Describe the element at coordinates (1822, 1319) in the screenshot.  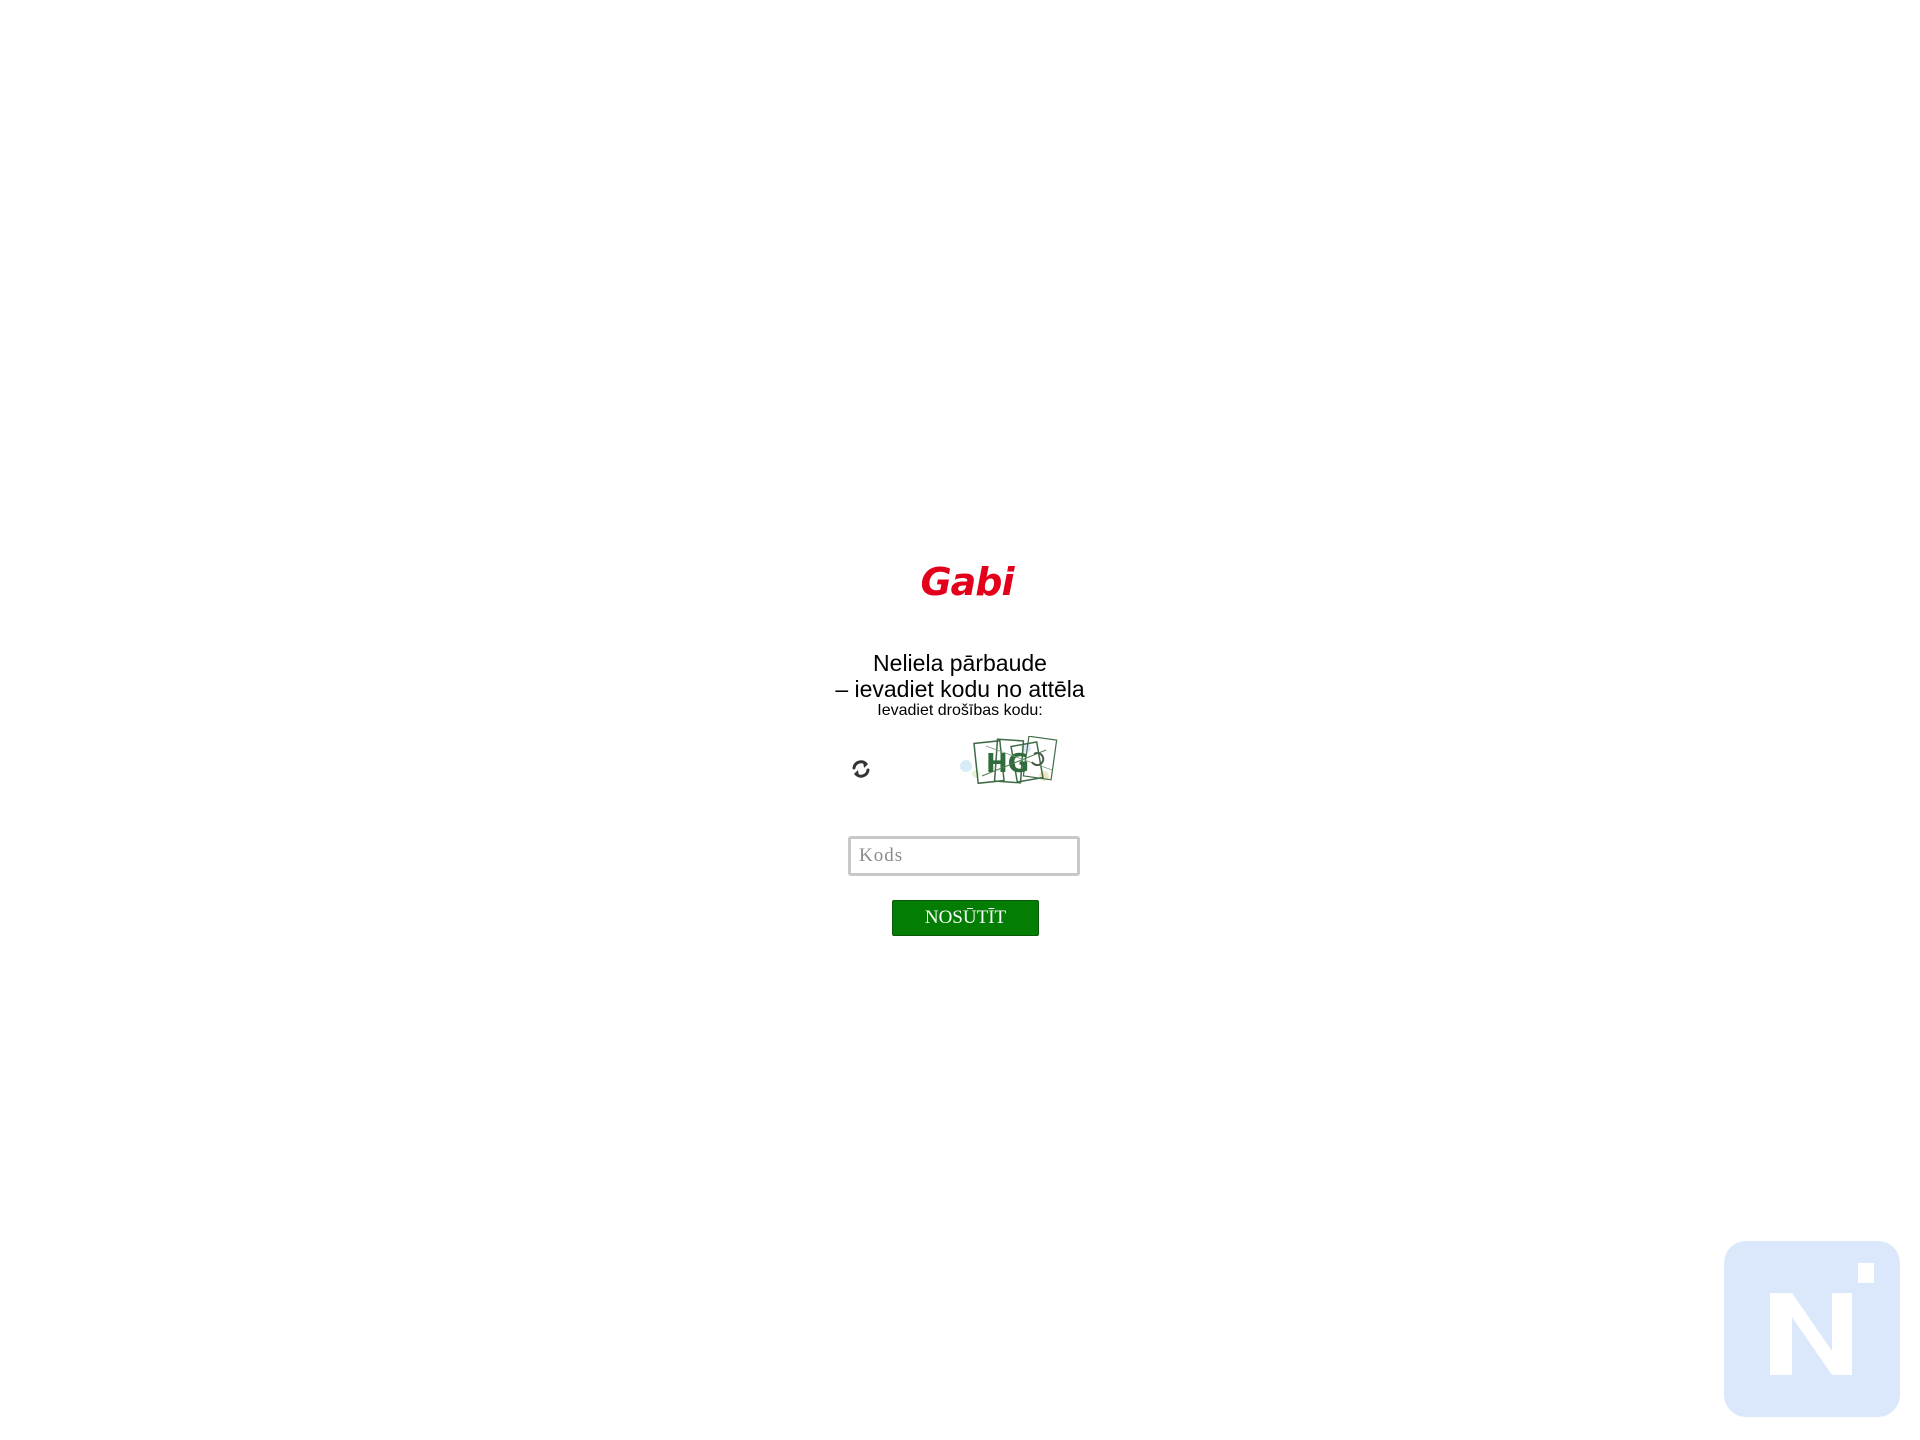
I see `n-logo-icon` at that location.